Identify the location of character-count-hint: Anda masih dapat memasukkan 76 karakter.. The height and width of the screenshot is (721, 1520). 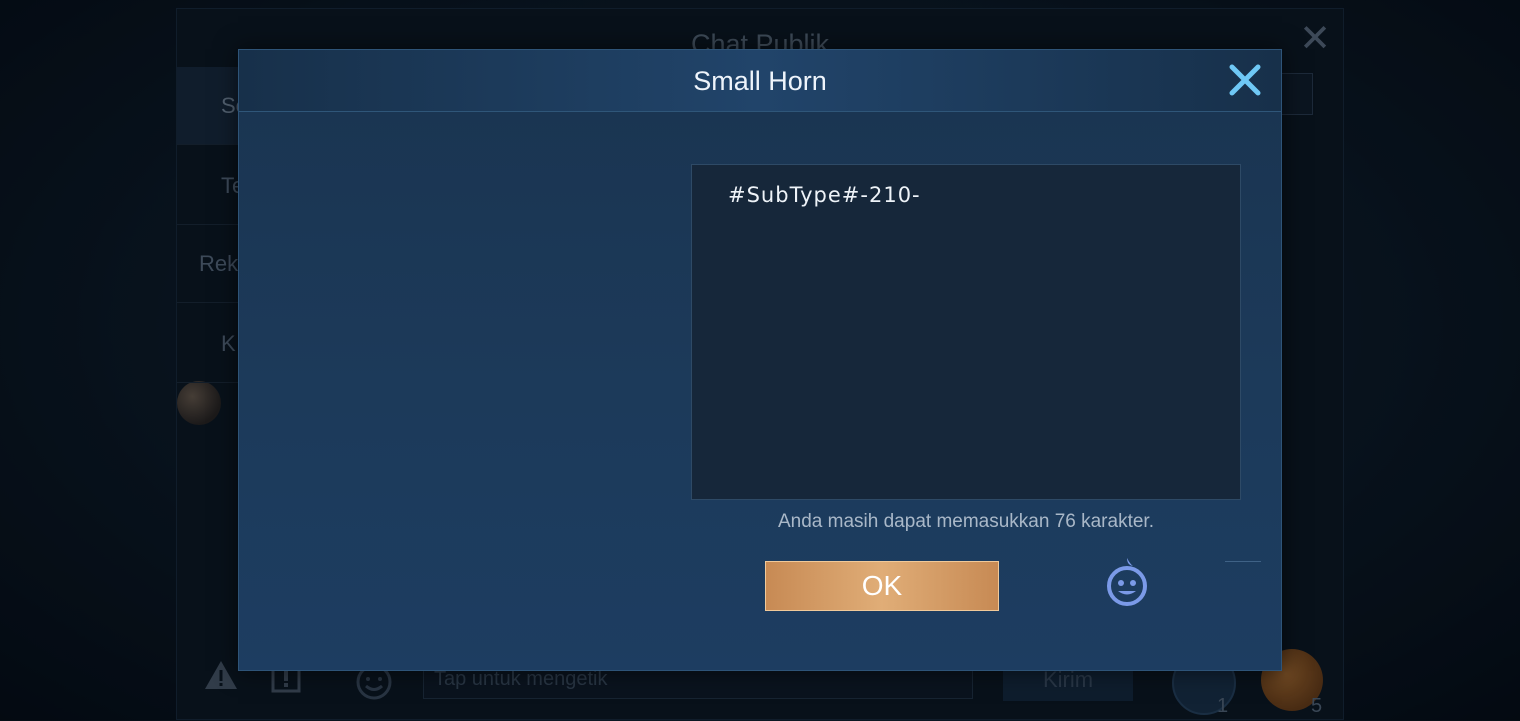
(966, 521).